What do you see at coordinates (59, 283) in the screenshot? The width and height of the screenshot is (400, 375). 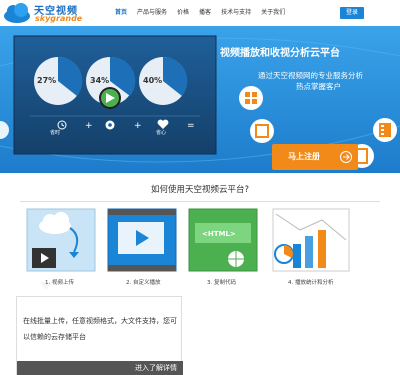 I see `step1-label: 1. 视频上传` at bounding box center [59, 283].